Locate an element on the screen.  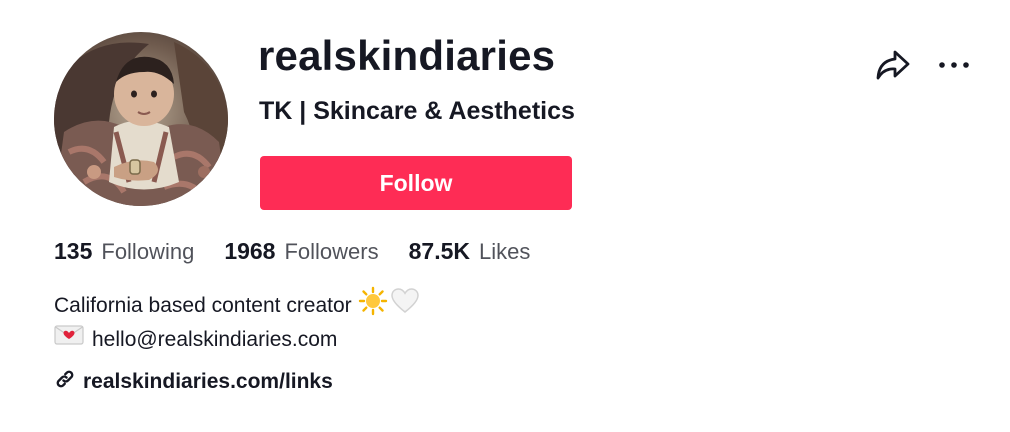
following-label: Following is located at coordinates (148, 251).